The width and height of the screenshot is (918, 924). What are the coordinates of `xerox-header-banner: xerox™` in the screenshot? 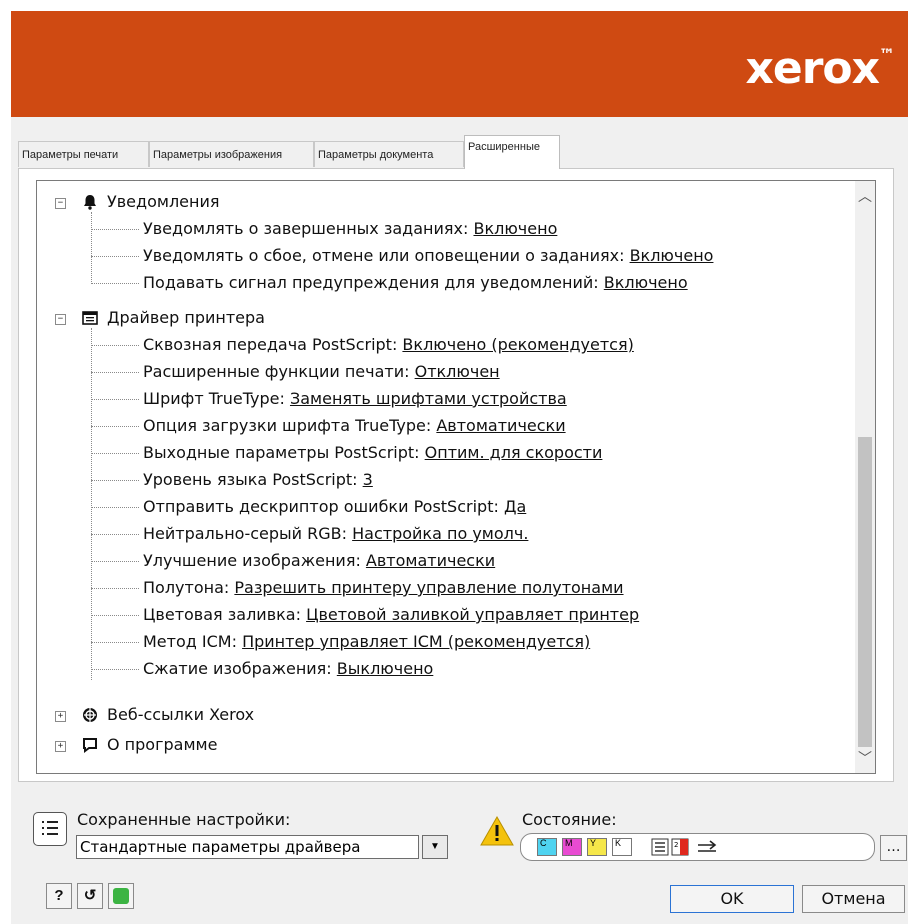 It's located at (459, 64).